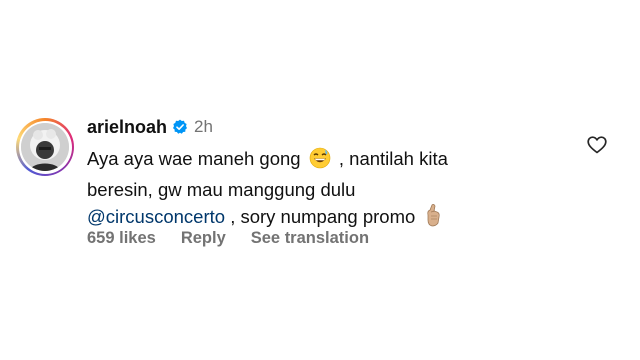 Image resolution: width=640 pixels, height=360 pixels. I want to click on profile-photo, so click(45, 147).